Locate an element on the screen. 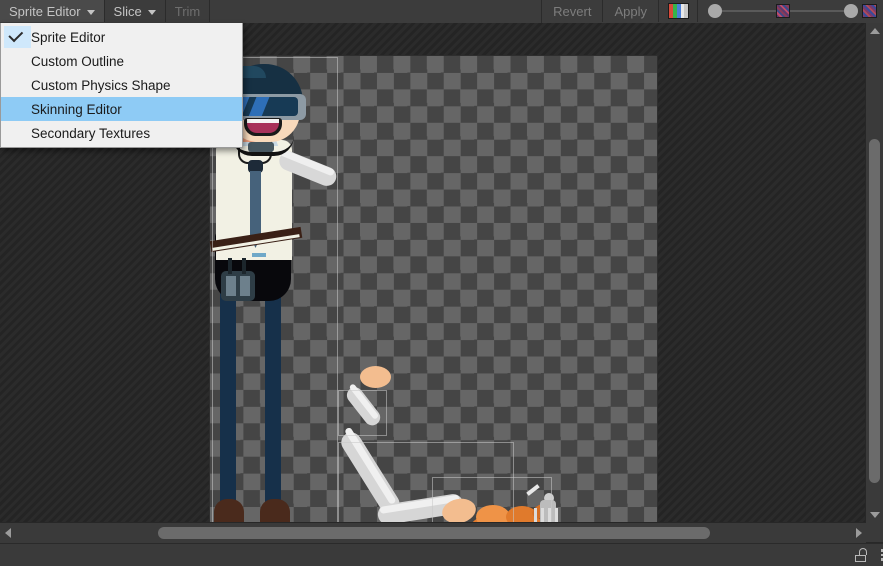 Image resolution: width=883 pixels, height=566 pixels. scroll-up-button is located at coordinates (874, 30).